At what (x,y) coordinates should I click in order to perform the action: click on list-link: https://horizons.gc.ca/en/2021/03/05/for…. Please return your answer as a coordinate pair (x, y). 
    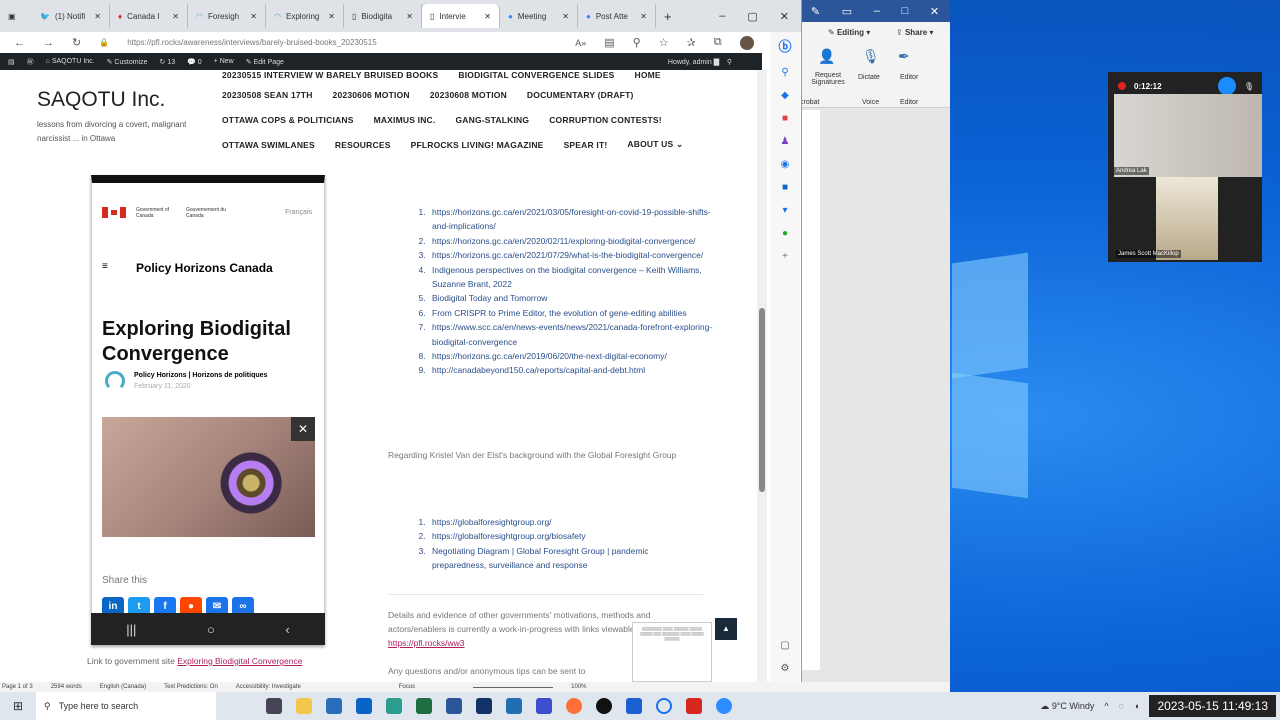
    Looking at the image, I should click on (571, 219).